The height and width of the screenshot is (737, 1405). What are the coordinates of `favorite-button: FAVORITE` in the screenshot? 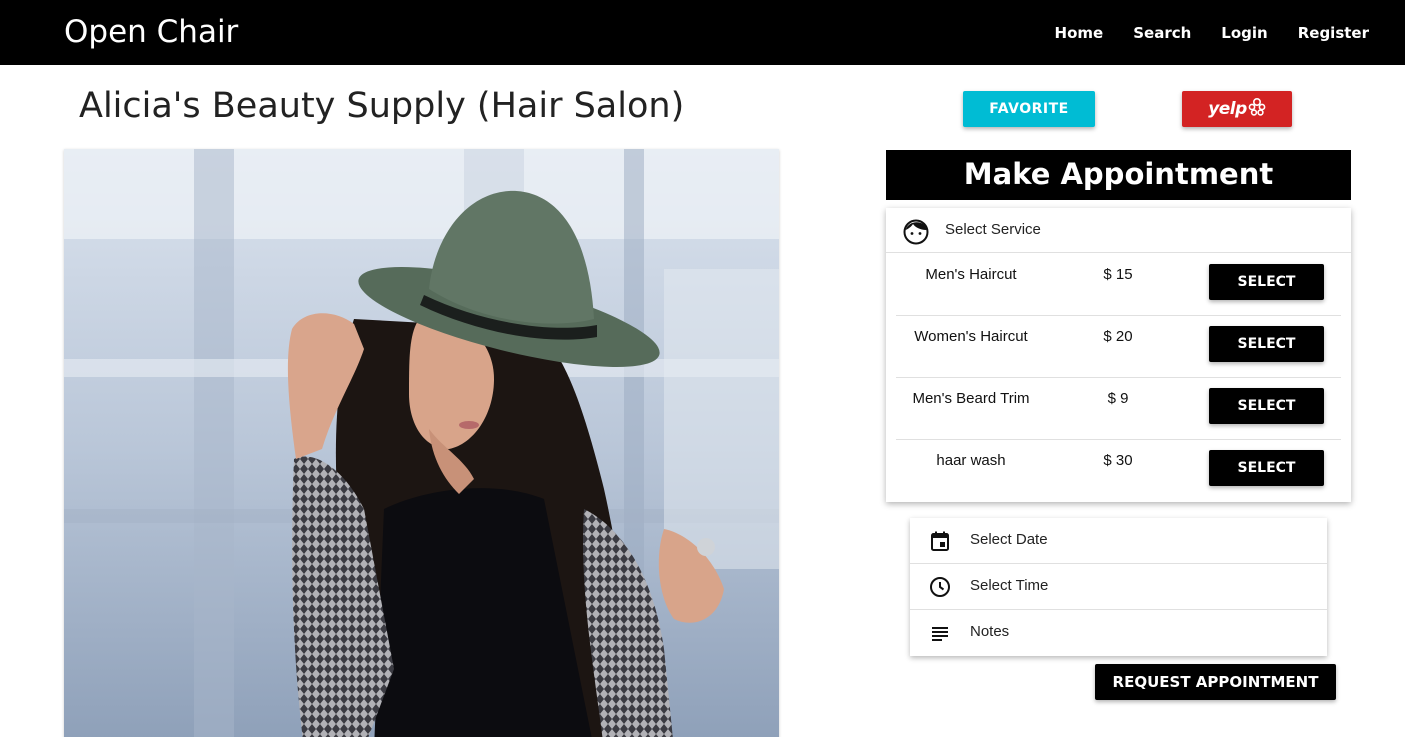 It's located at (1029, 109).